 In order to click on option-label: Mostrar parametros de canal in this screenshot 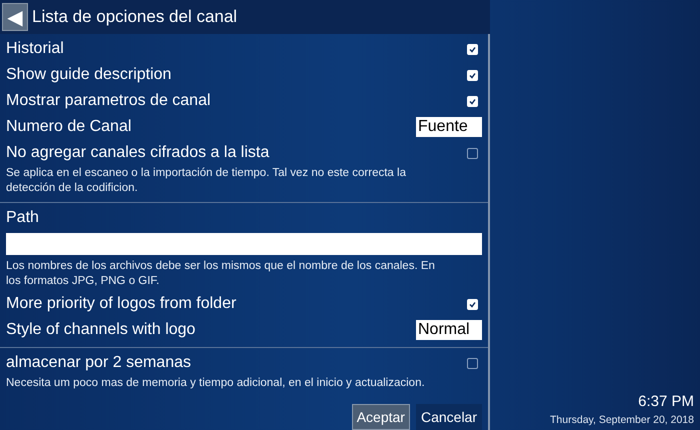, I will do `click(108, 101)`.